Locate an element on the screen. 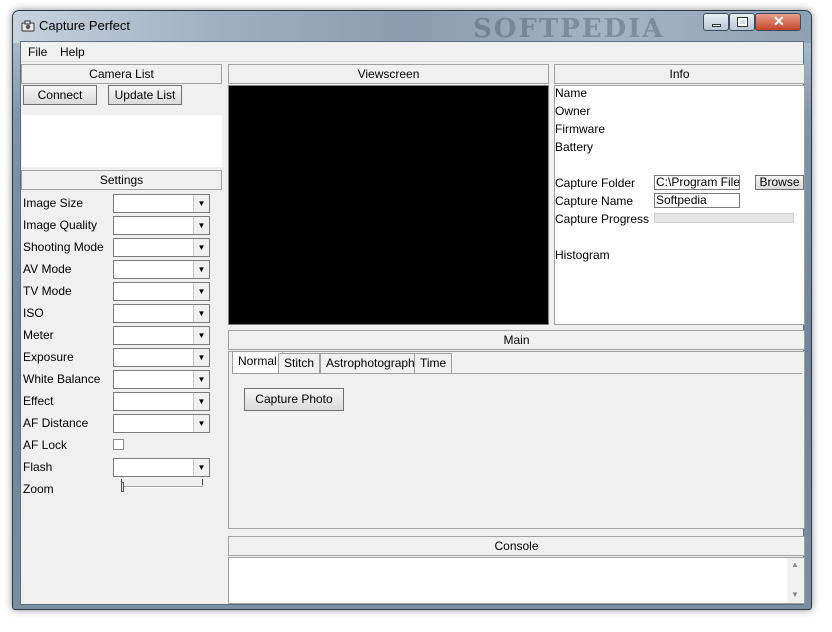 The image size is (832, 632). af-distance-select: ▼ is located at coordinates (161, 423).